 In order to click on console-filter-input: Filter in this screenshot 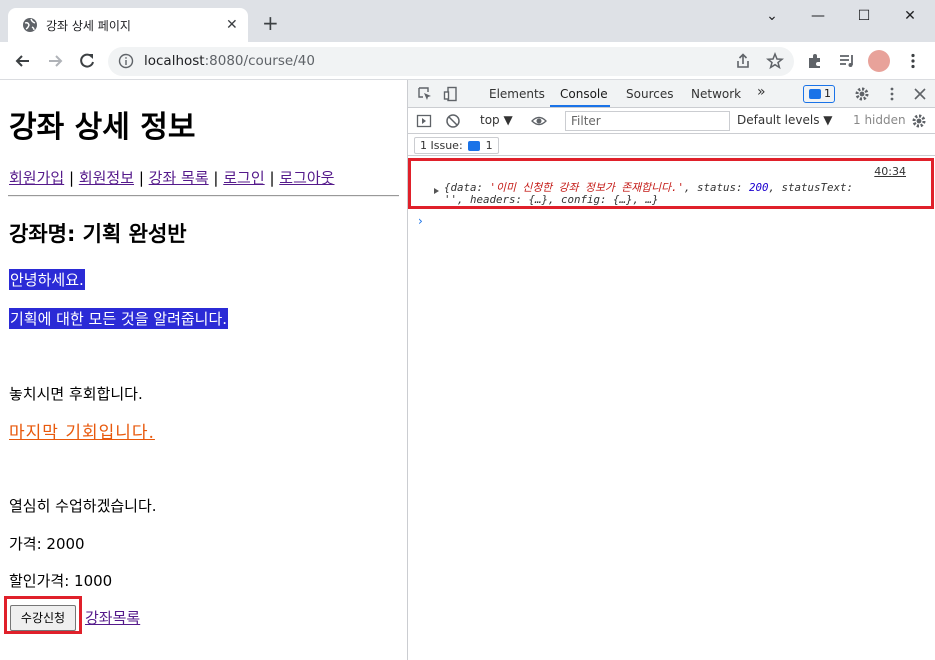, I will do `click(647, 121)`.